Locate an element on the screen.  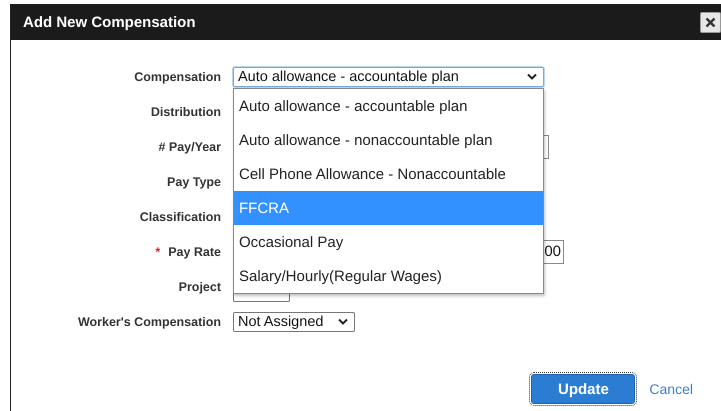
dropdown-option: Occasional Pay is located at coordinates (388, 242).